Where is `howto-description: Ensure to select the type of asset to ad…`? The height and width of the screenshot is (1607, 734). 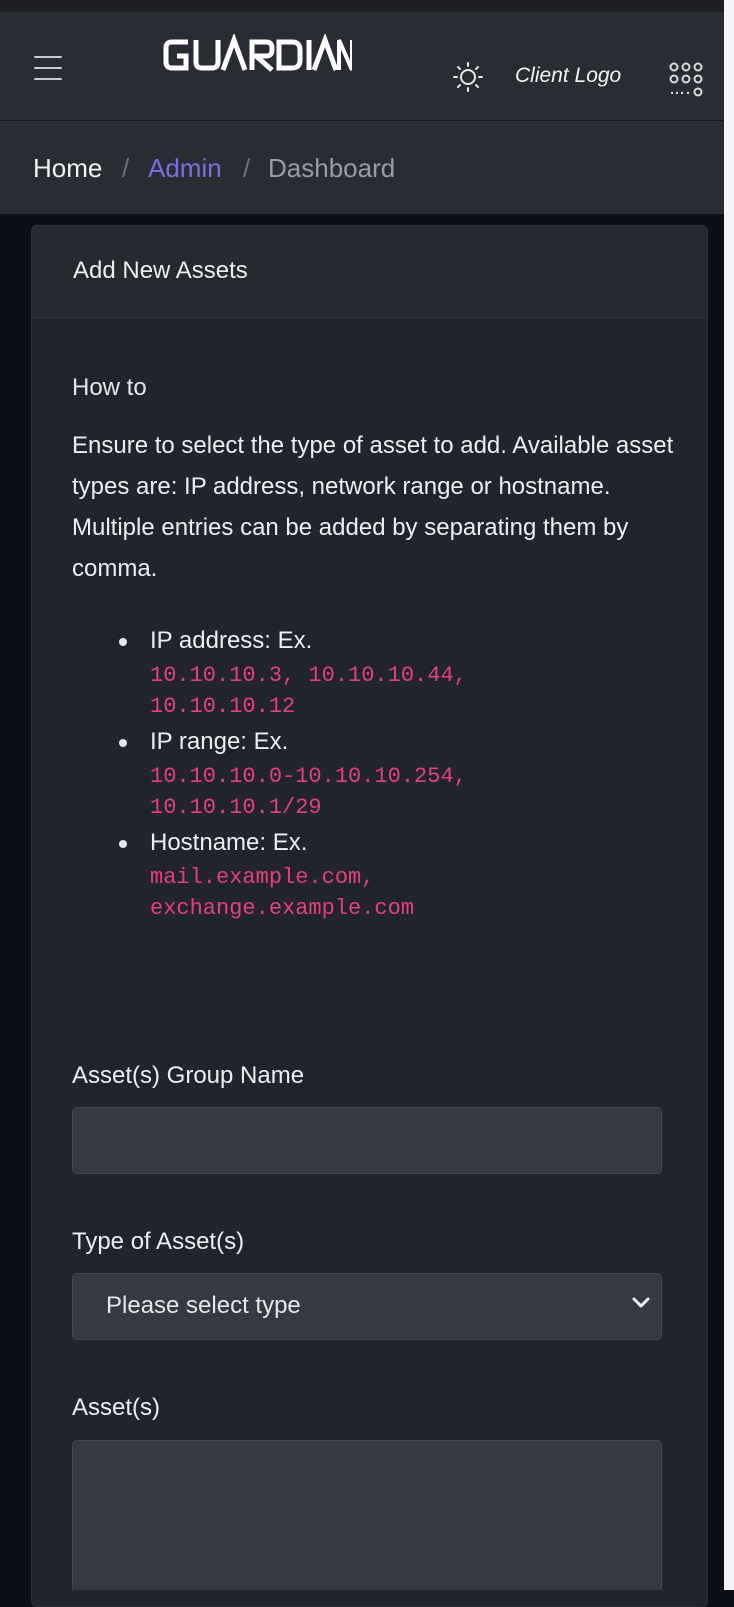
howto-description: Ensure to select the type of asset to ad… is located at coordinates (373, 507).